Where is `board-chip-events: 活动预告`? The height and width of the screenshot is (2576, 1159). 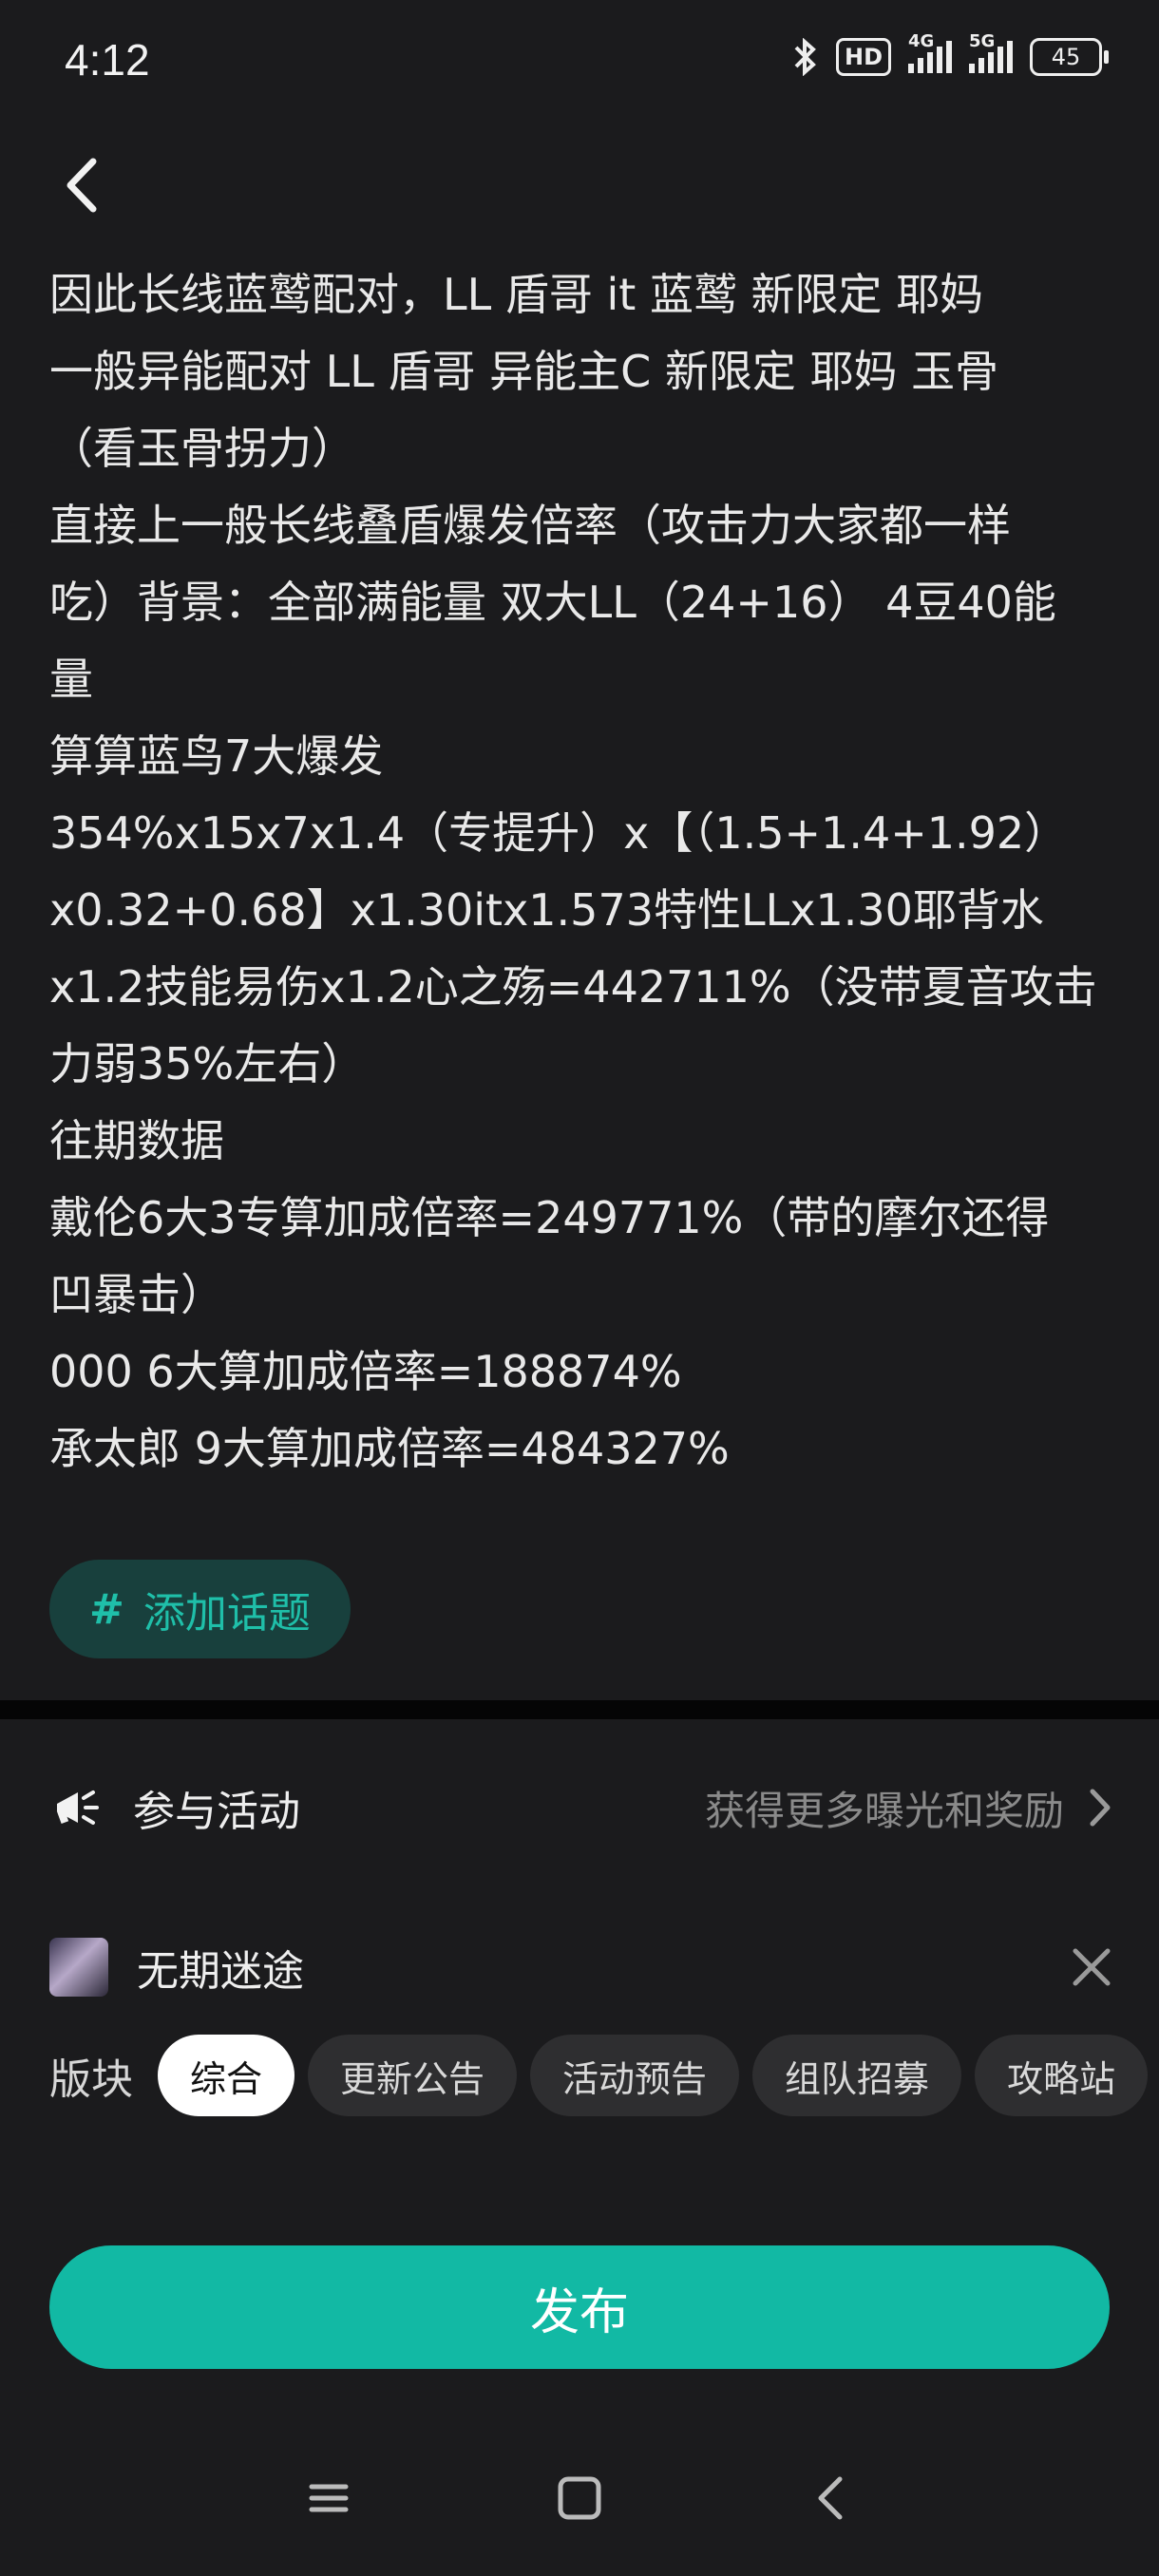
board-chip-events: 活动预告 is located at coordinates (635, 2075).